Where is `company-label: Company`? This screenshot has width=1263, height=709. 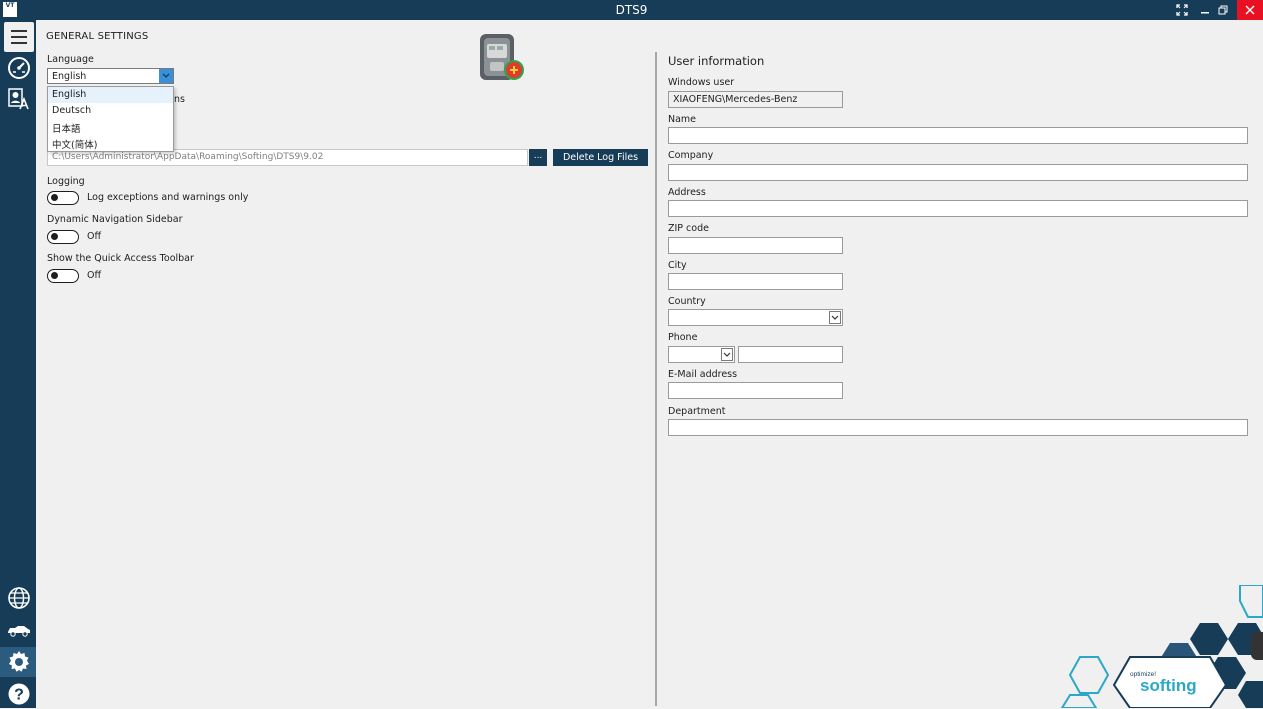
company-label: Company is located at coordinates (691, 155).